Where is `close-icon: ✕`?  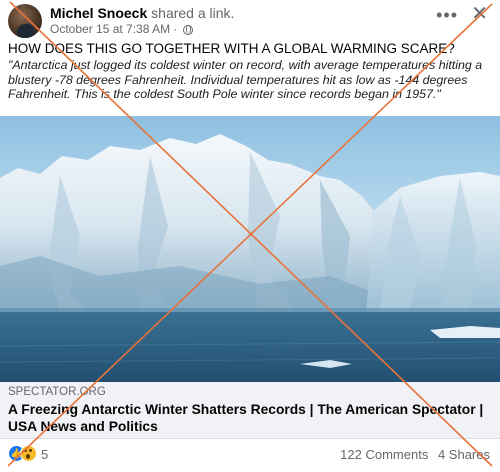 close-icon: ✕ is located at coordinates (479, 14).